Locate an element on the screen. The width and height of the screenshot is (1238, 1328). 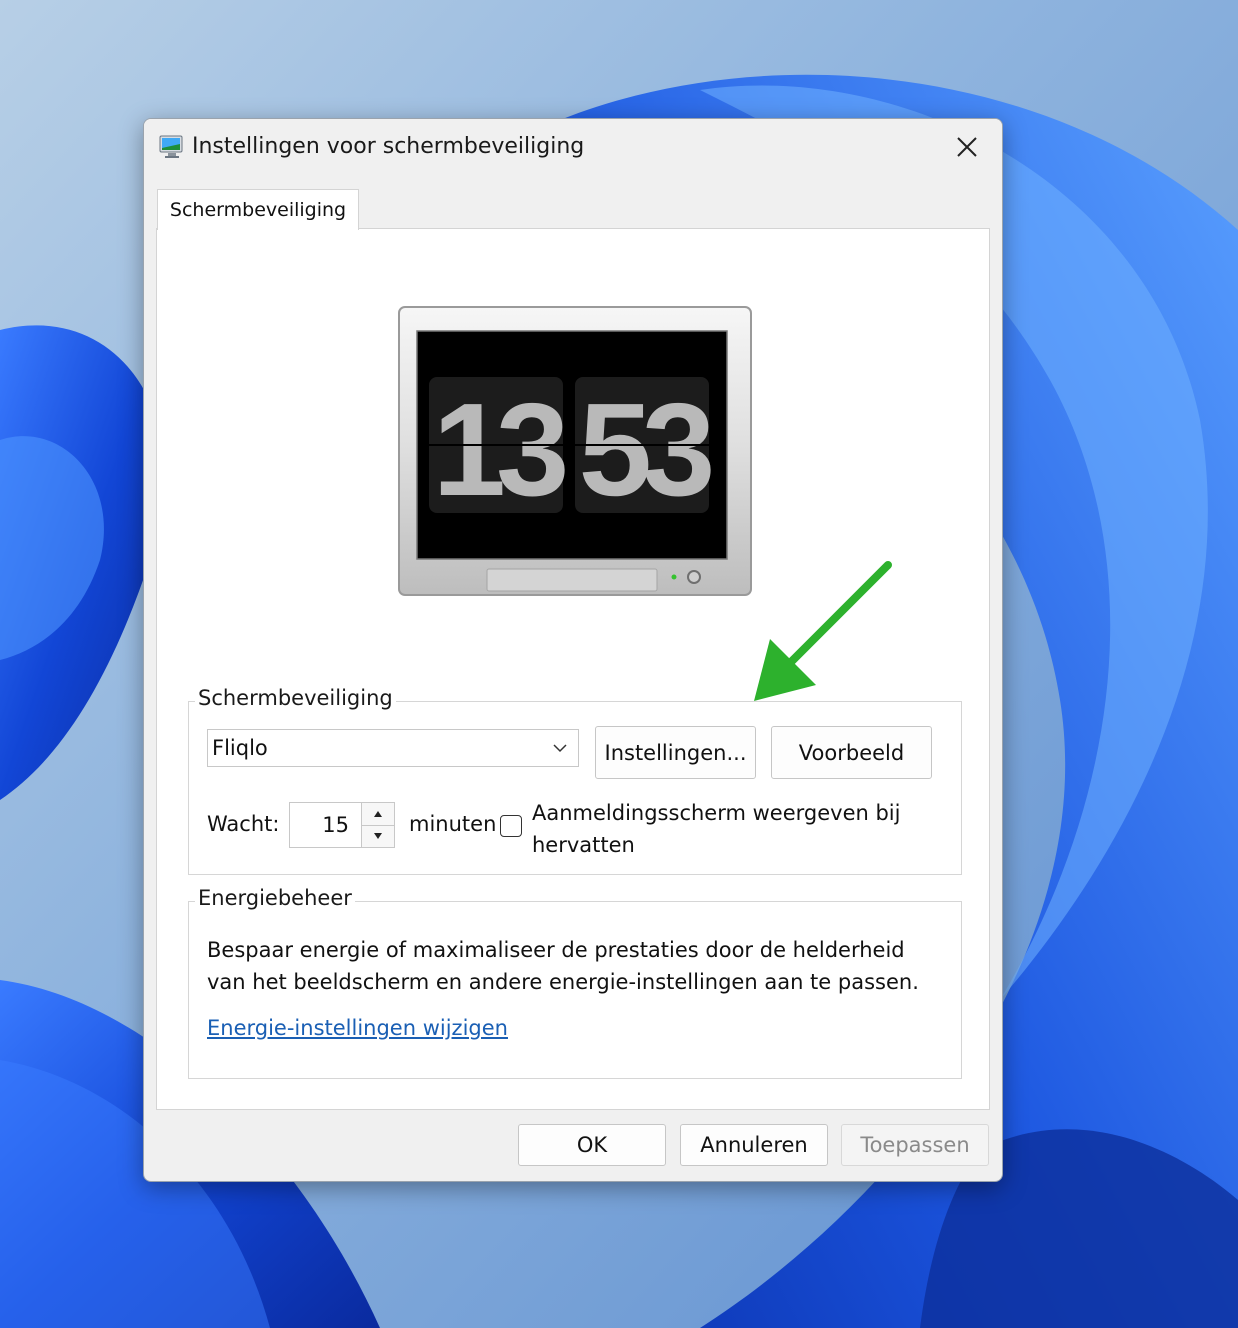
tab-schermbeveiliging: Schermbeveiliging is located at coordinates (258, 209).